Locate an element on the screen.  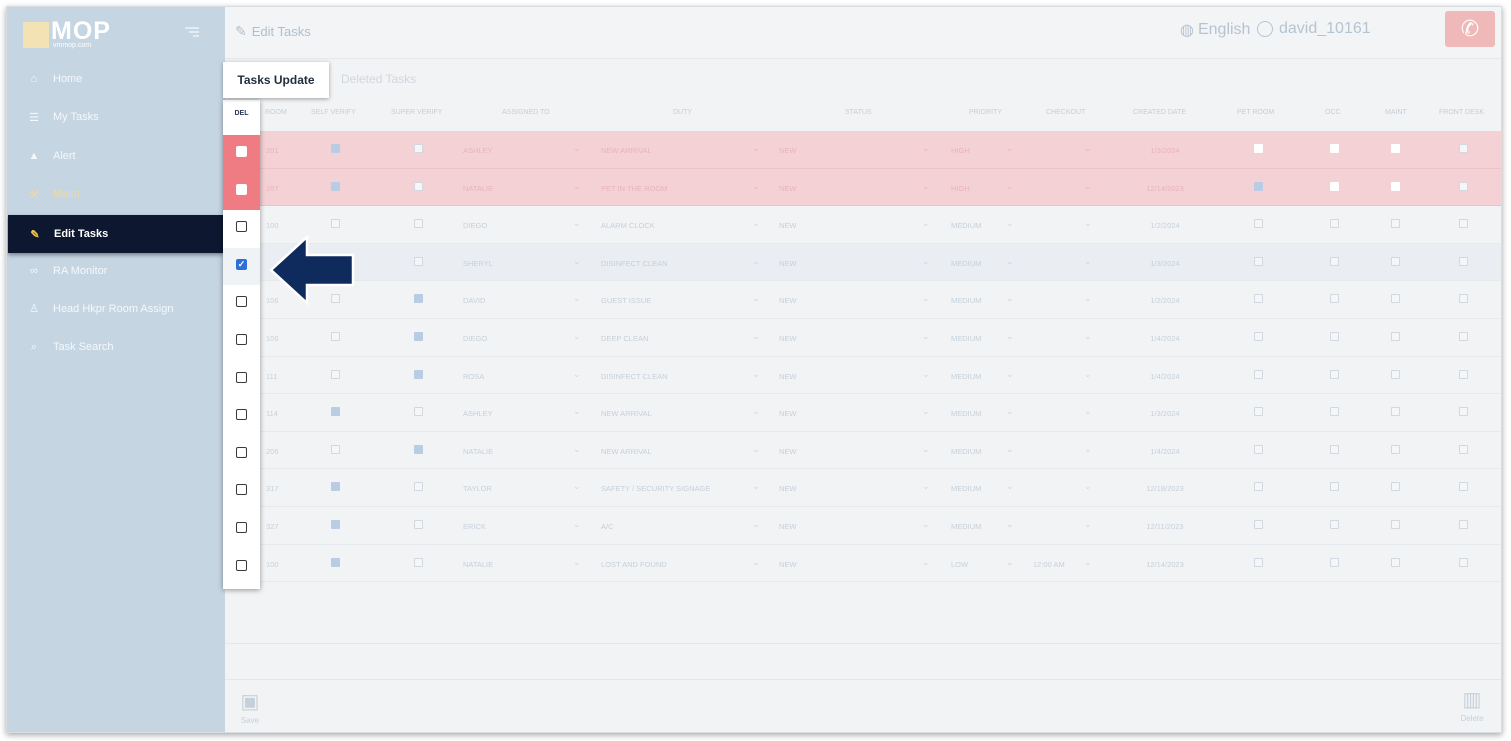
language-selector: ◍ English is located at coordinates (1215, 30).